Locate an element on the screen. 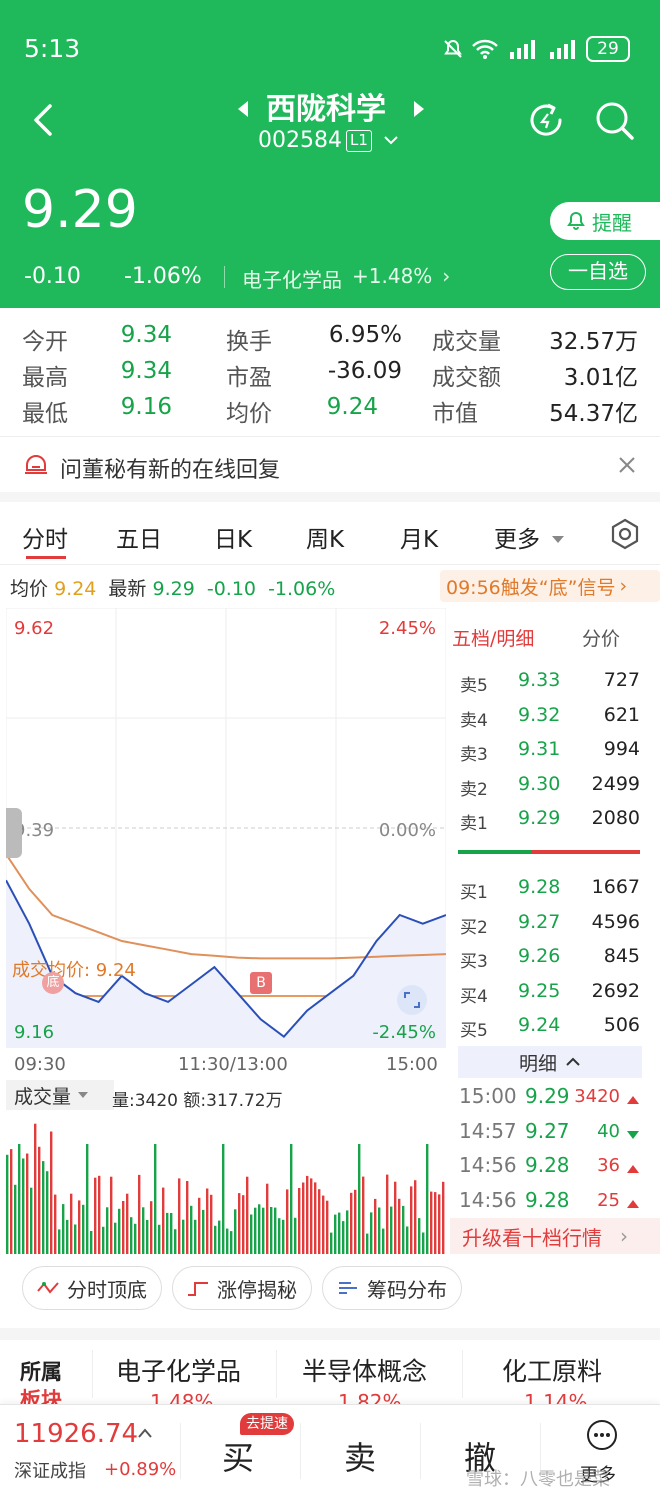  trade-price: 9.28 is located at coordinates (547, 1200).